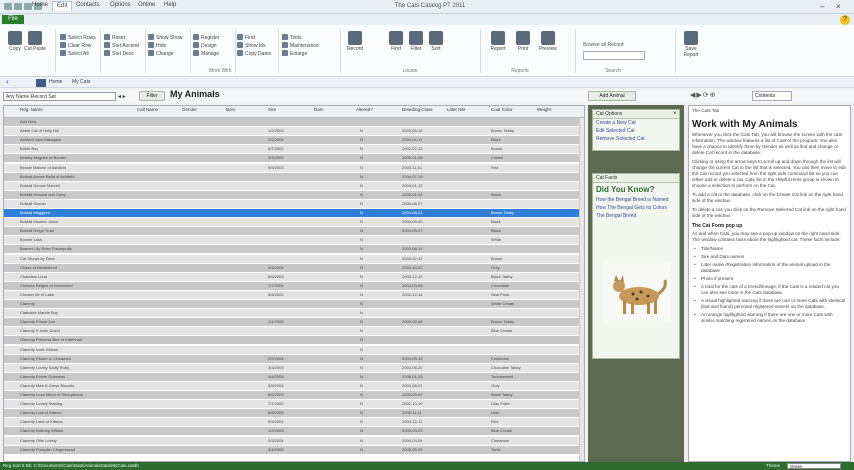 This screenshot has height=470, width=854. What do you see at coordinates (511, 110) in the screenshot?
I see `column-header-9: Coat Color` at bounding box center [511, 110].